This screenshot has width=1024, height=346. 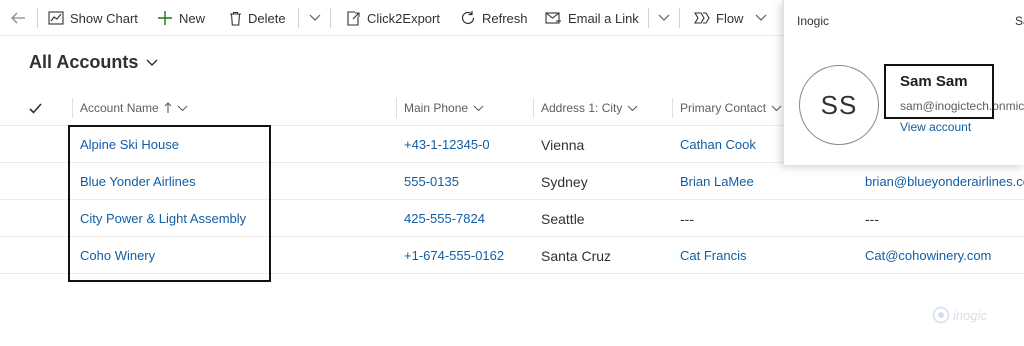 What do you see at coordinates (165, 18) in the screenshot?
I see `plus-icon` at bounding box center [165, 18].